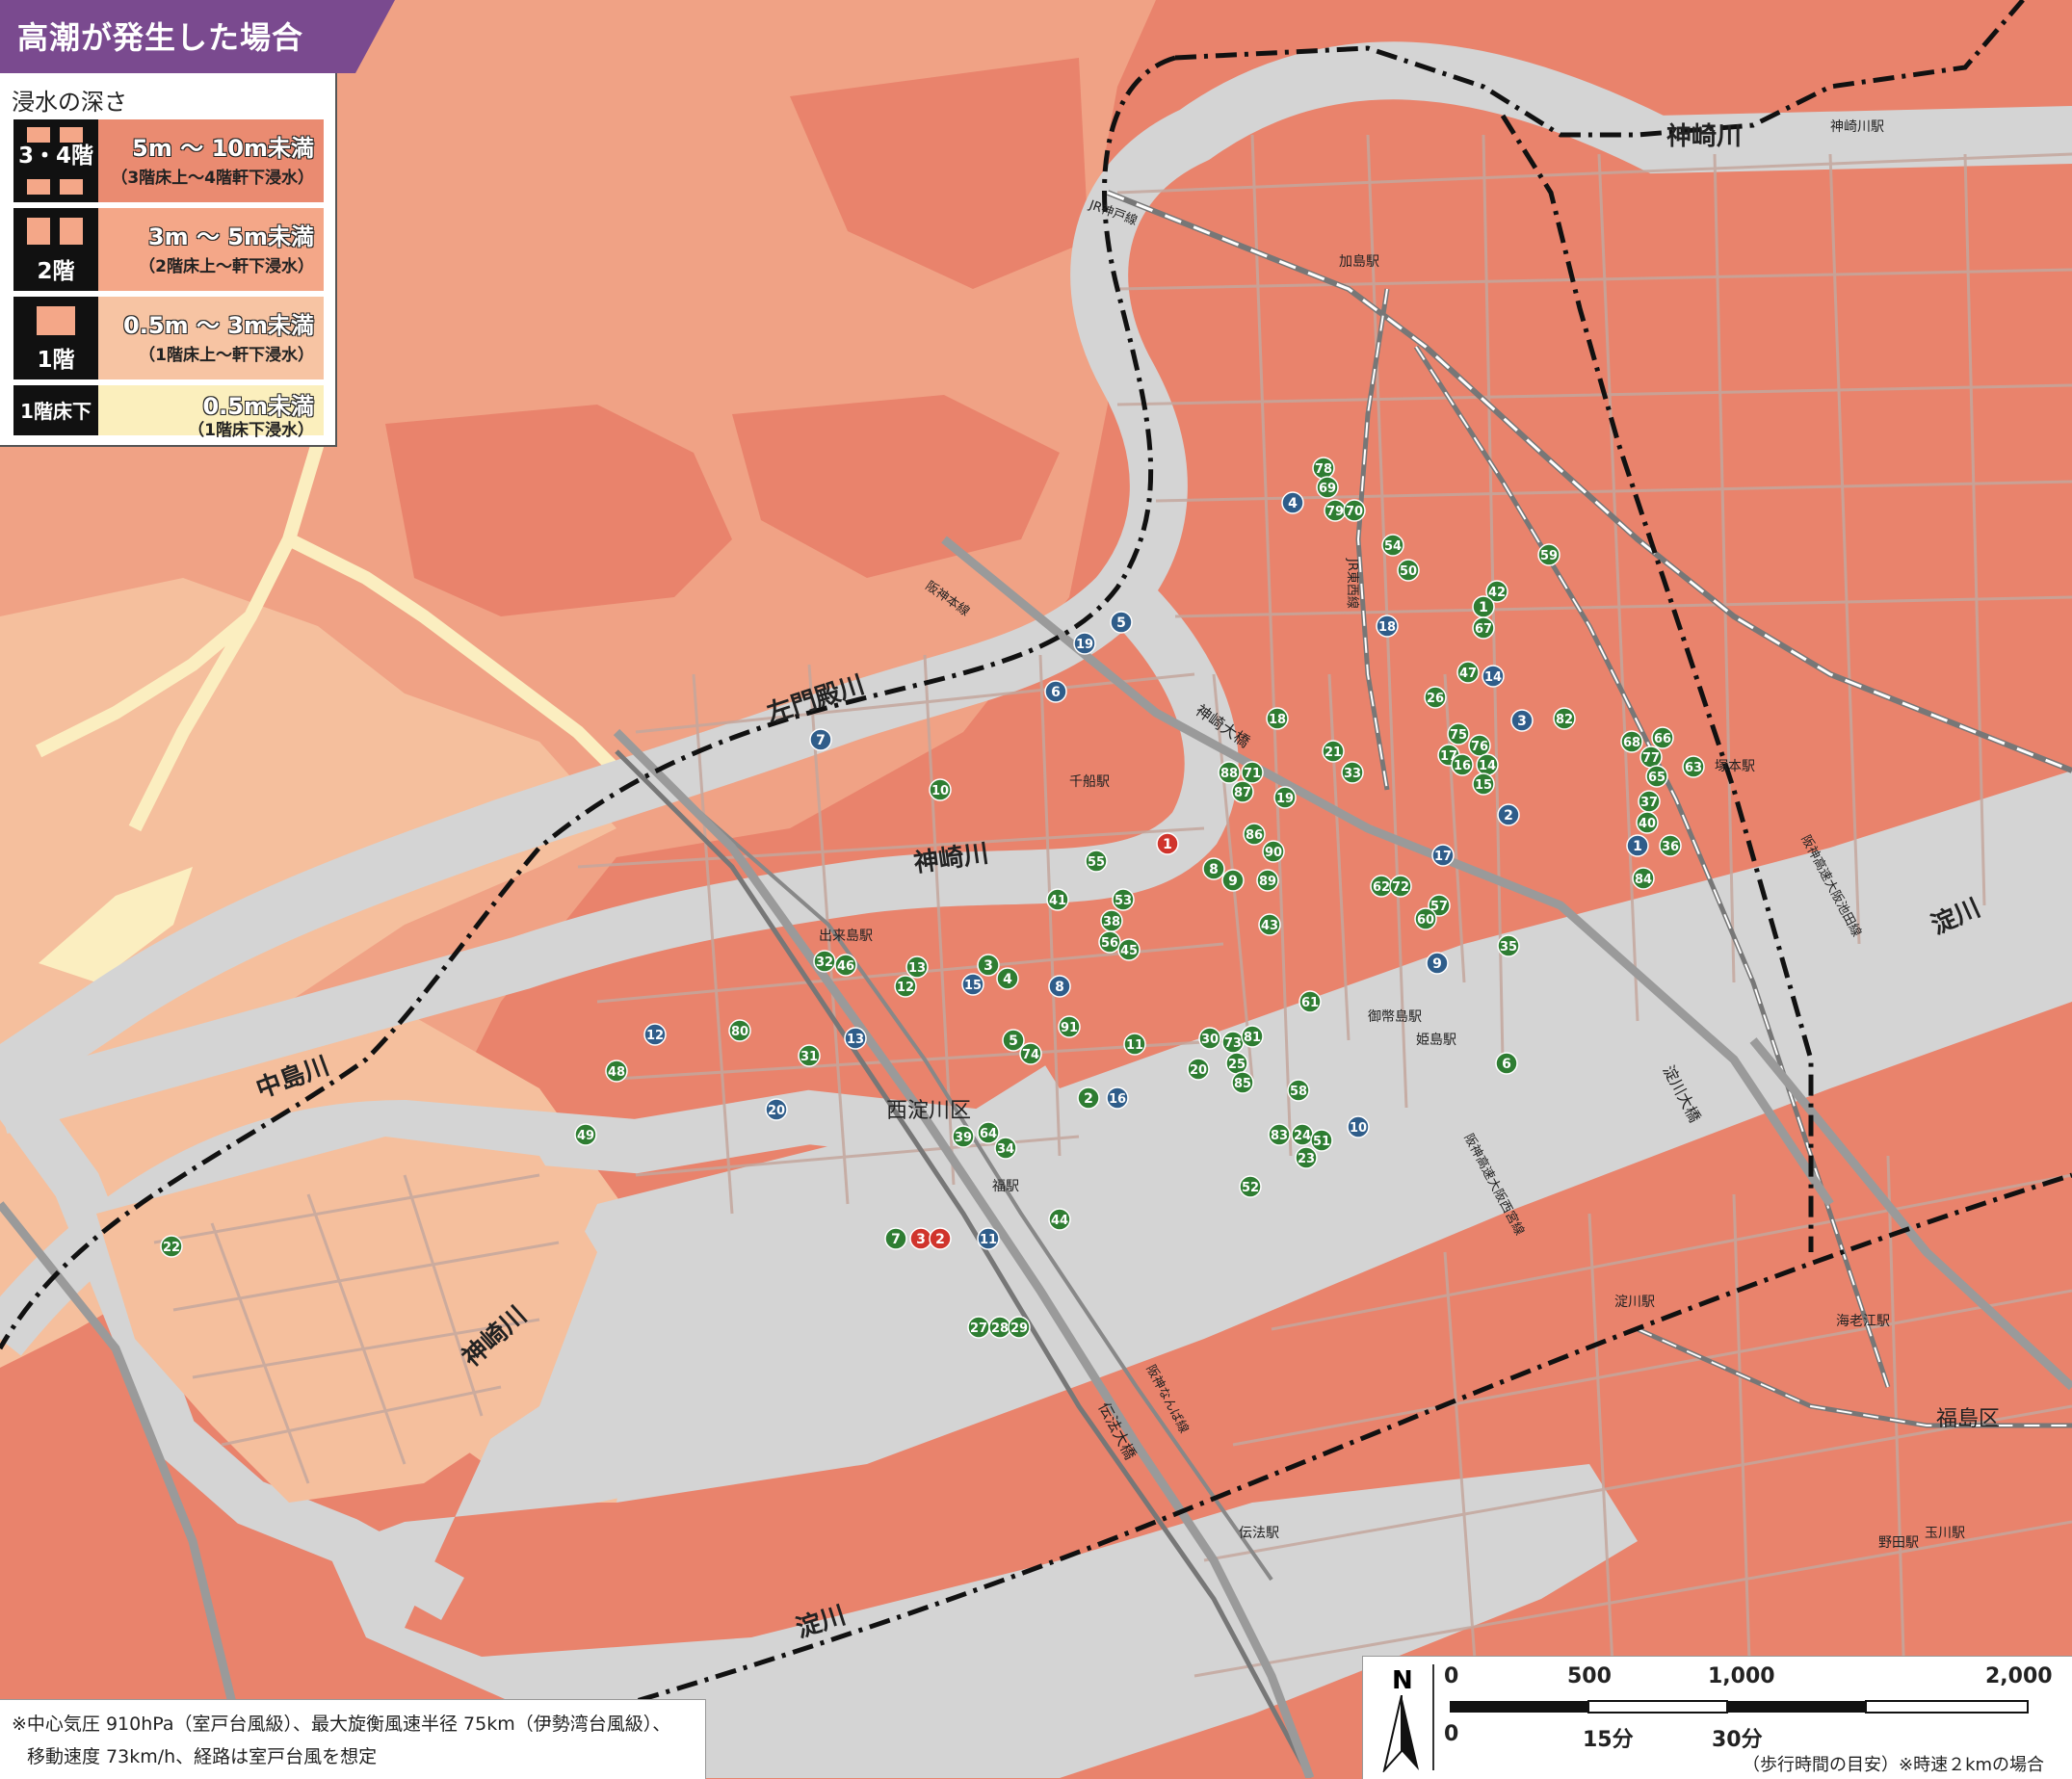 The height and width of the screenshot is (1779, 2072). Describe the element at coordinates (964, 1136) in the screenshot. I see `shelter-marker: 39` at that location.